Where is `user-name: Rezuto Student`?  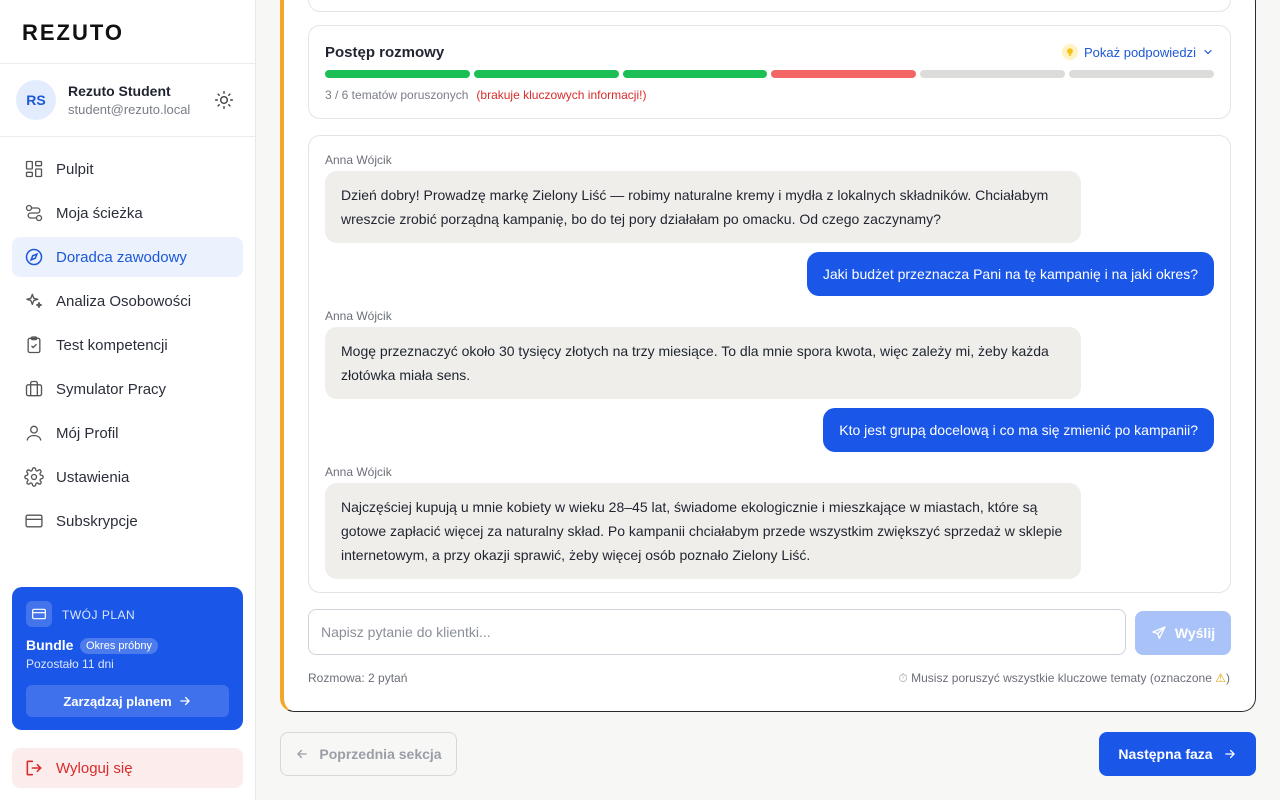 user-name: Rezuto Student is located at coordinates (119, 91).